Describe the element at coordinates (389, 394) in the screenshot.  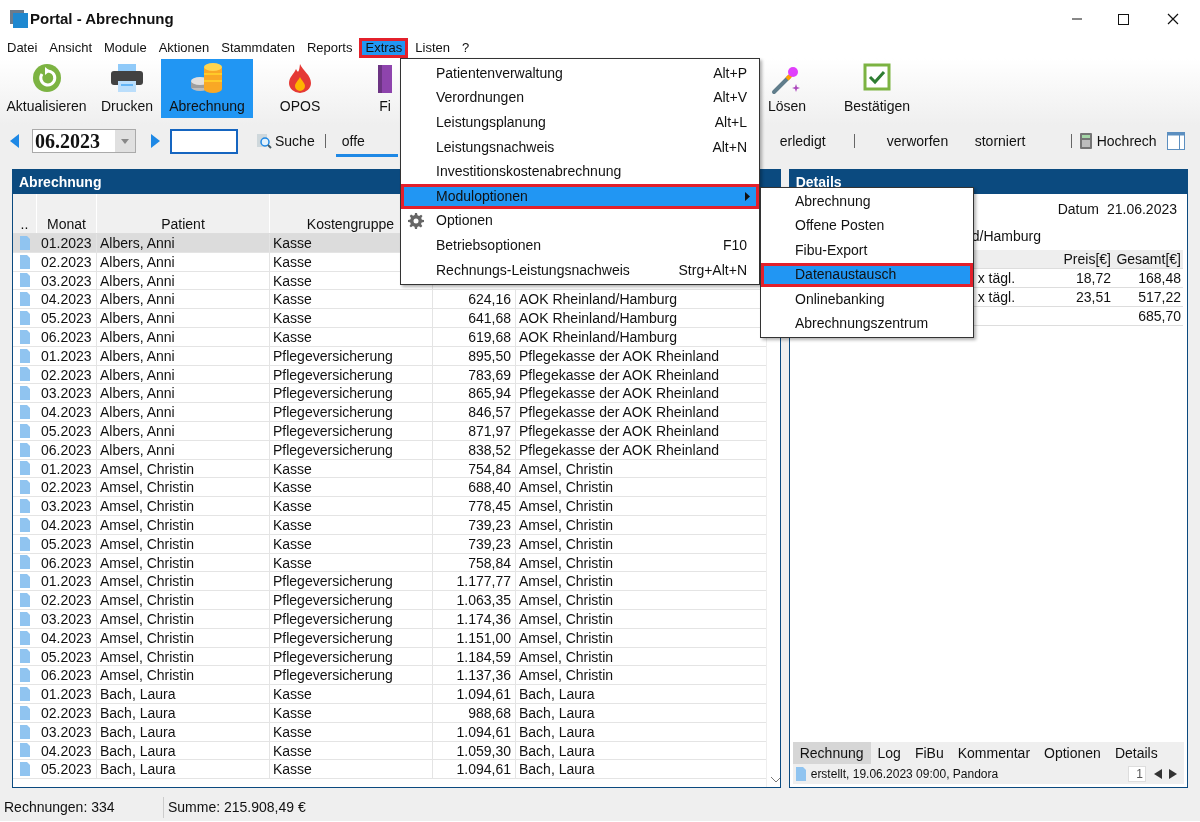
I see `table-row: 03.2023 Albers, Anni Pflegeversicherung 865,94 Pflegekasse der AOK Rheinland` at that location.